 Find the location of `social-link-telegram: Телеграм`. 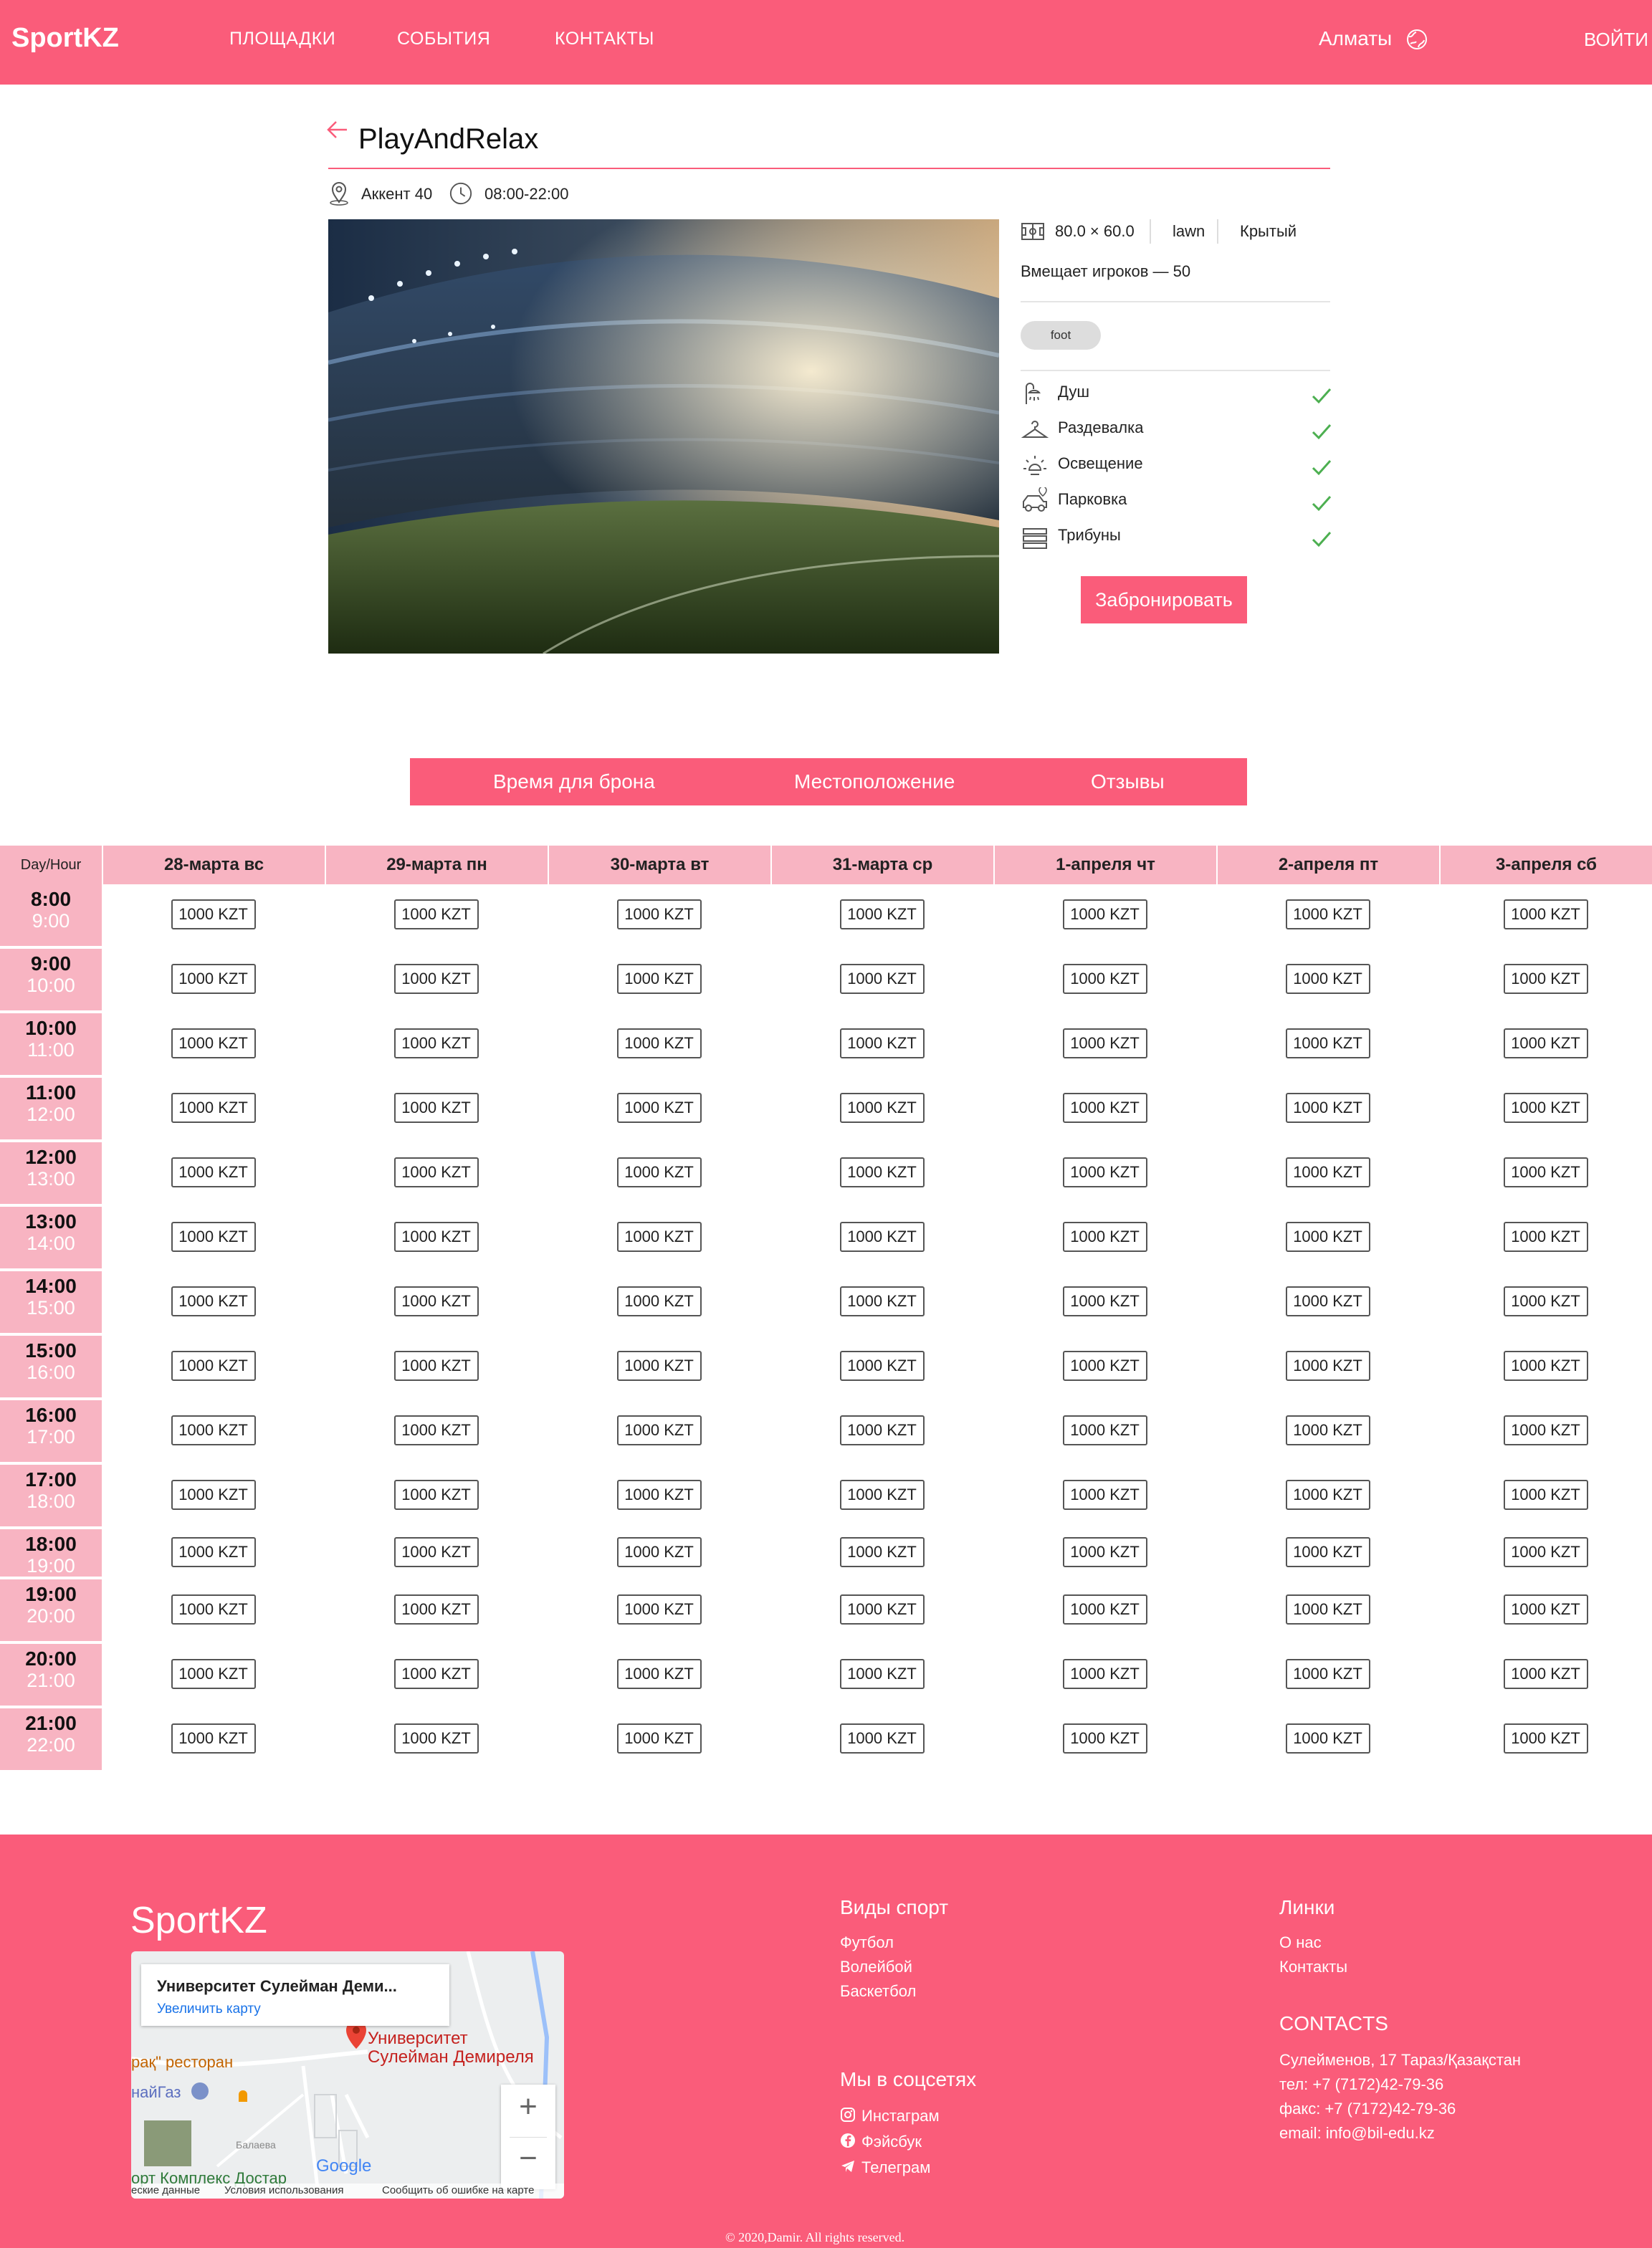

social-link-telegram: Телеграм is located at coordinates (895, 2168).